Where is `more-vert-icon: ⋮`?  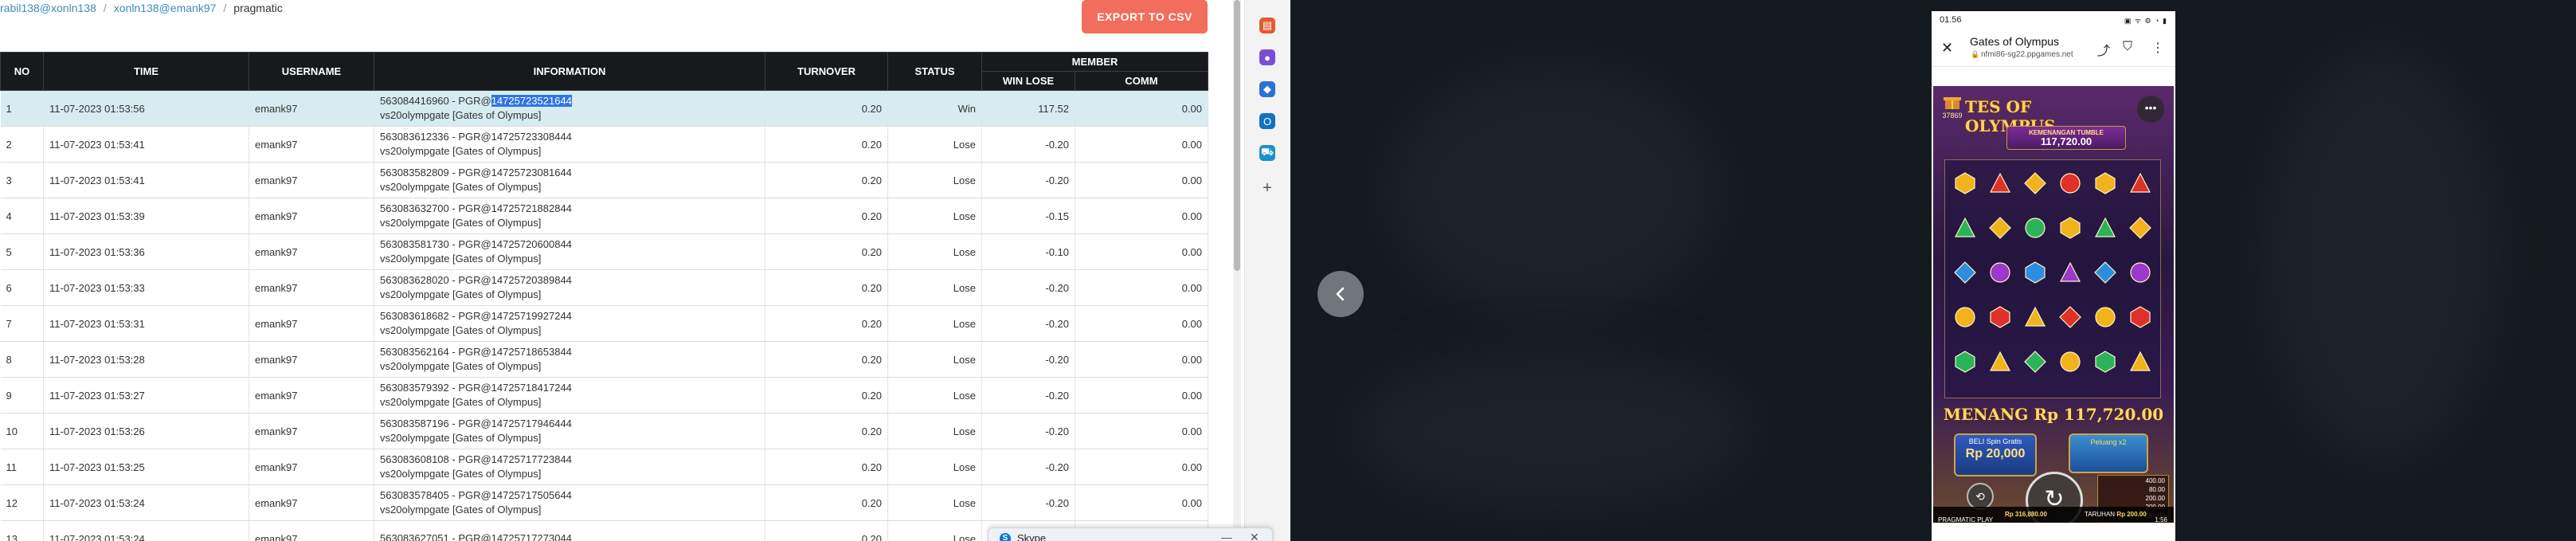 more-vert-icon: ⋮ is located at coordinates (2157, 48).